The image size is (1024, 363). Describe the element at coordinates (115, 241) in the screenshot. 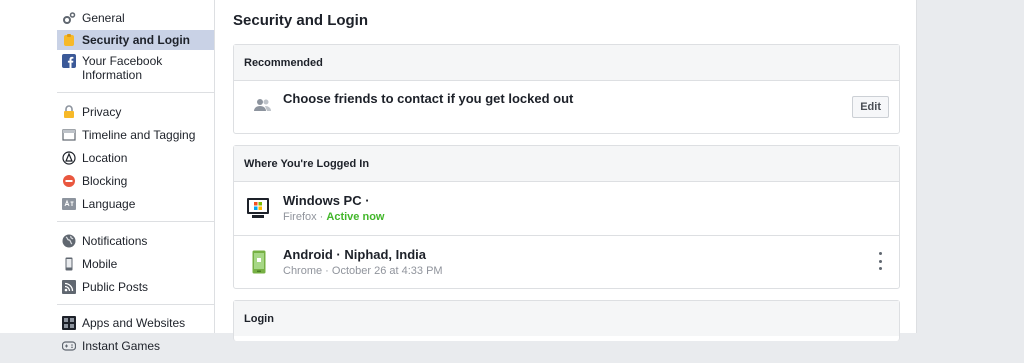

I see `sidebar-item-label: Notifications` at that location.